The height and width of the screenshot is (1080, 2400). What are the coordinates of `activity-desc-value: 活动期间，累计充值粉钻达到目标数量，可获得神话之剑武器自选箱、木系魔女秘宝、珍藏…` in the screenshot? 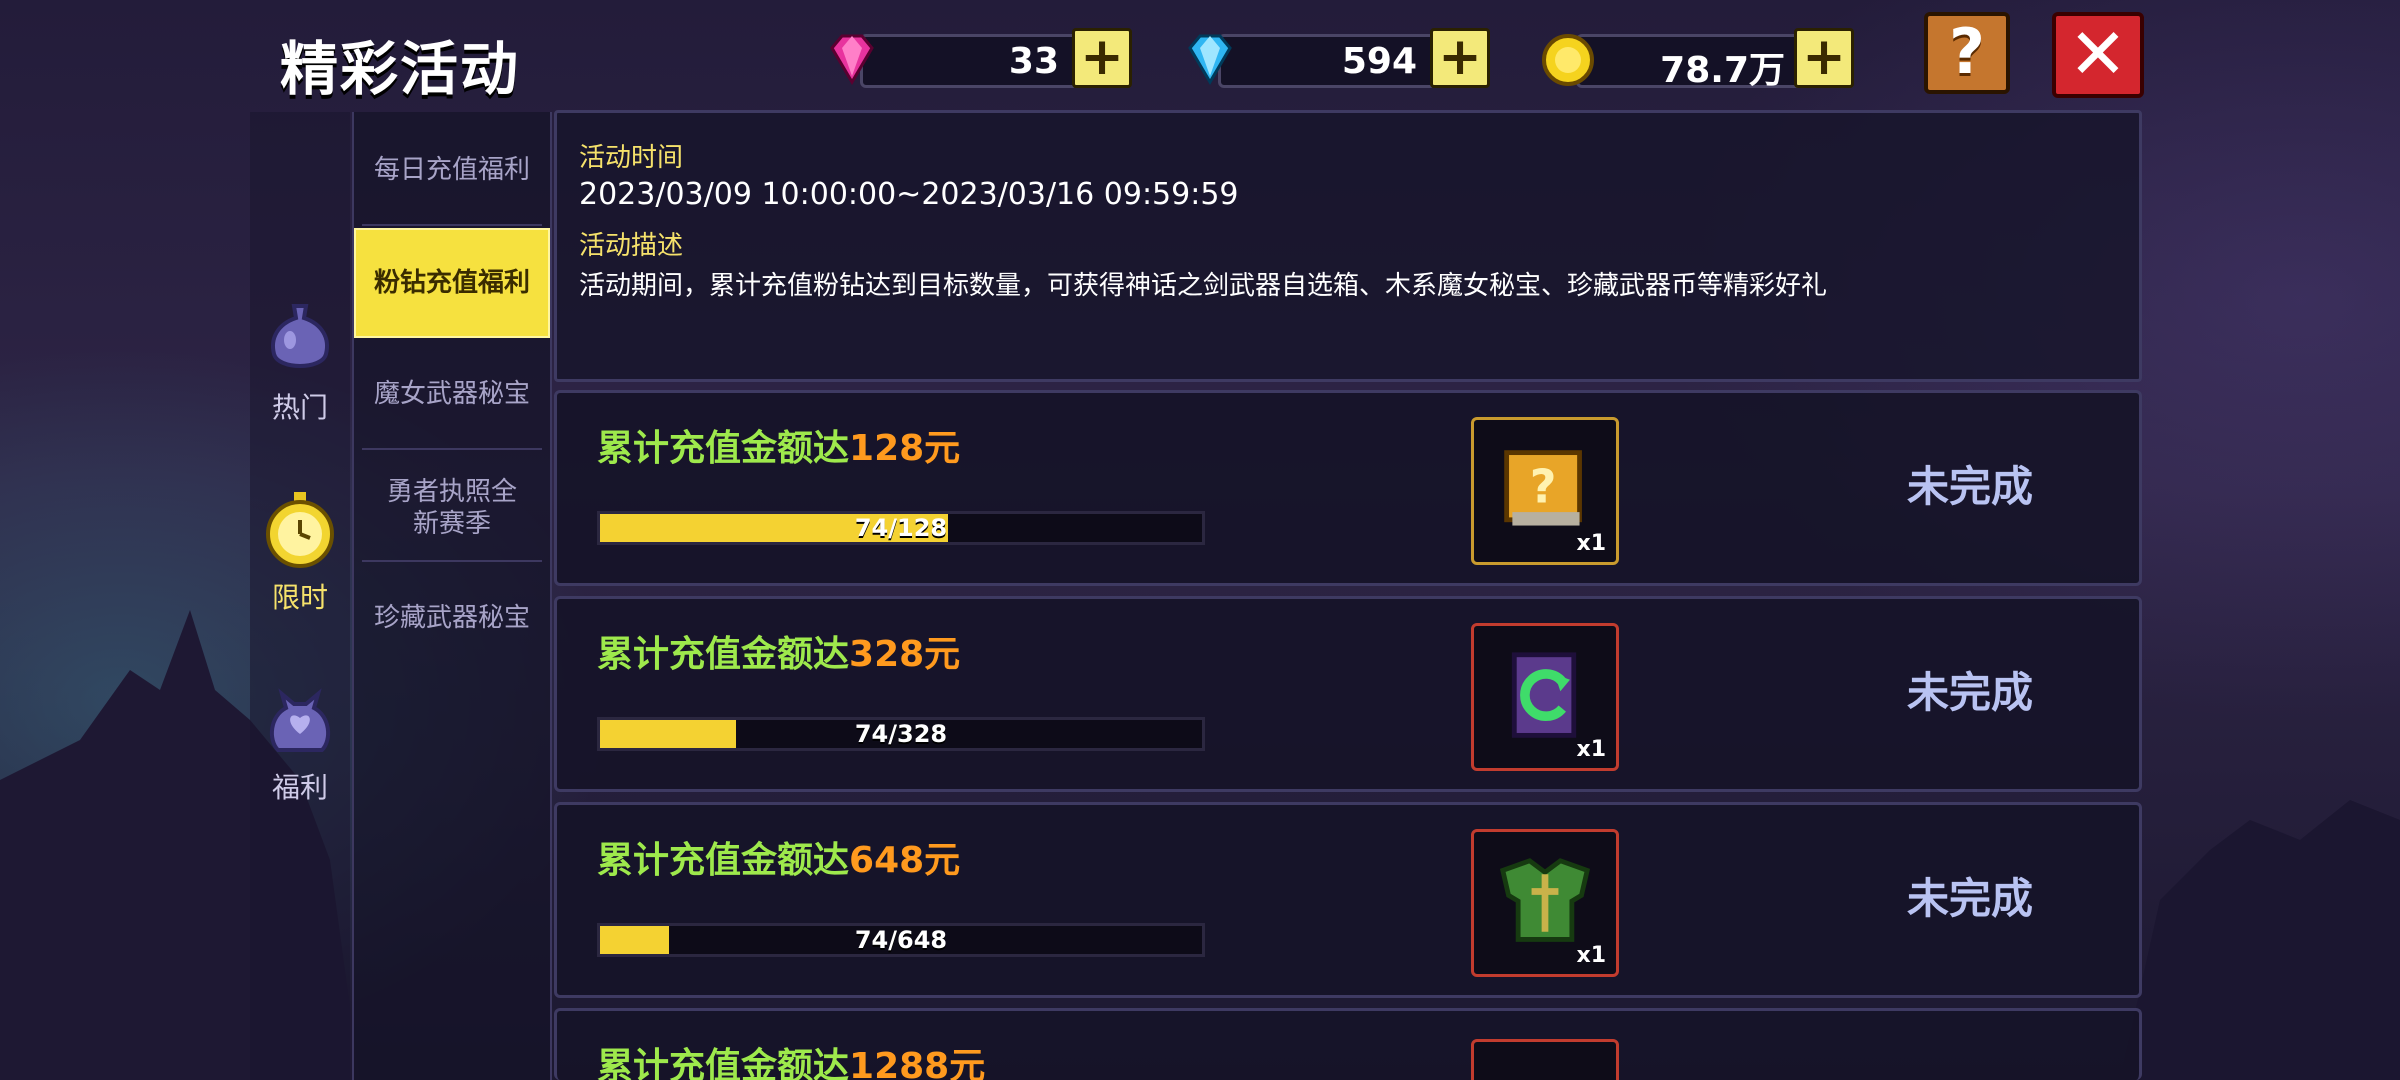 It's located at (1203, 286).